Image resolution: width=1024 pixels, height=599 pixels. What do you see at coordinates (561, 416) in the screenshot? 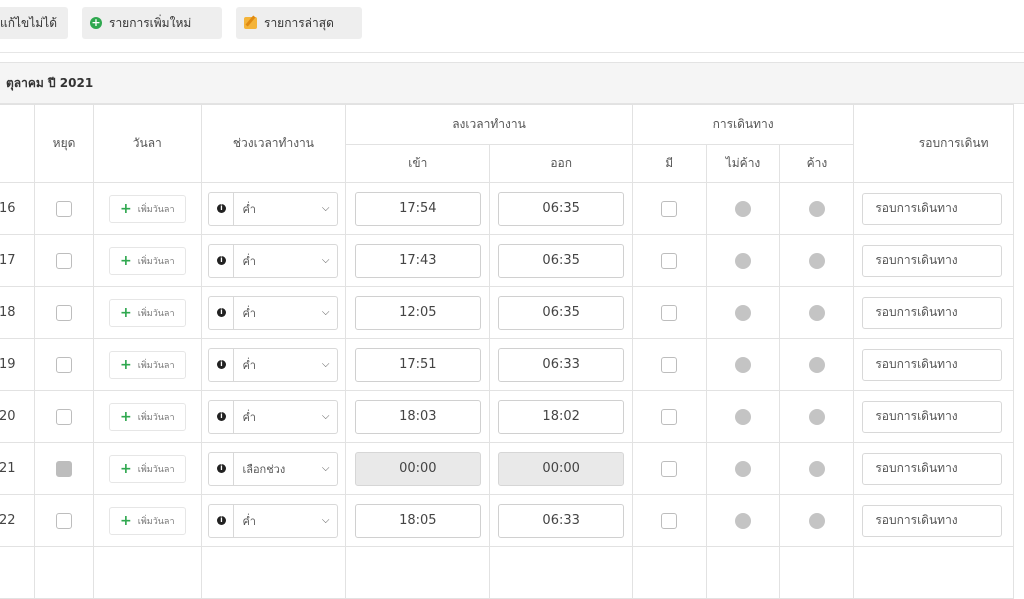
I see `clock-out-input: 18:02` at bounding box center [561, 416].